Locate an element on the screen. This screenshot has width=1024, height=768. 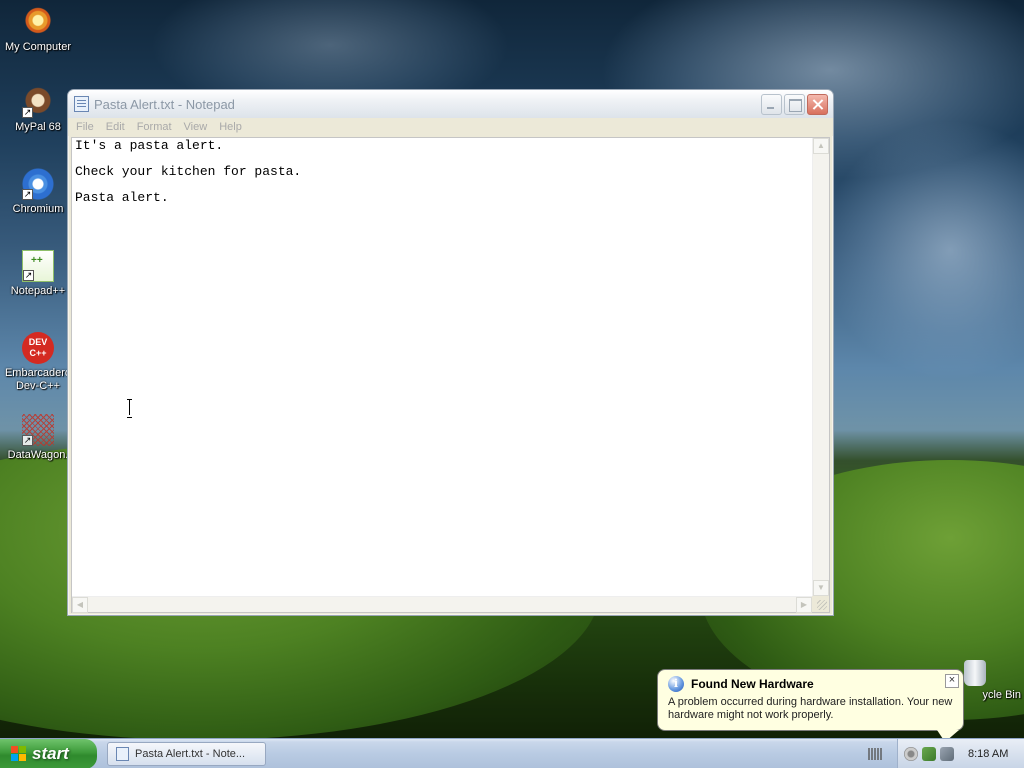
minimize-button is located at coordinates (771, 104).